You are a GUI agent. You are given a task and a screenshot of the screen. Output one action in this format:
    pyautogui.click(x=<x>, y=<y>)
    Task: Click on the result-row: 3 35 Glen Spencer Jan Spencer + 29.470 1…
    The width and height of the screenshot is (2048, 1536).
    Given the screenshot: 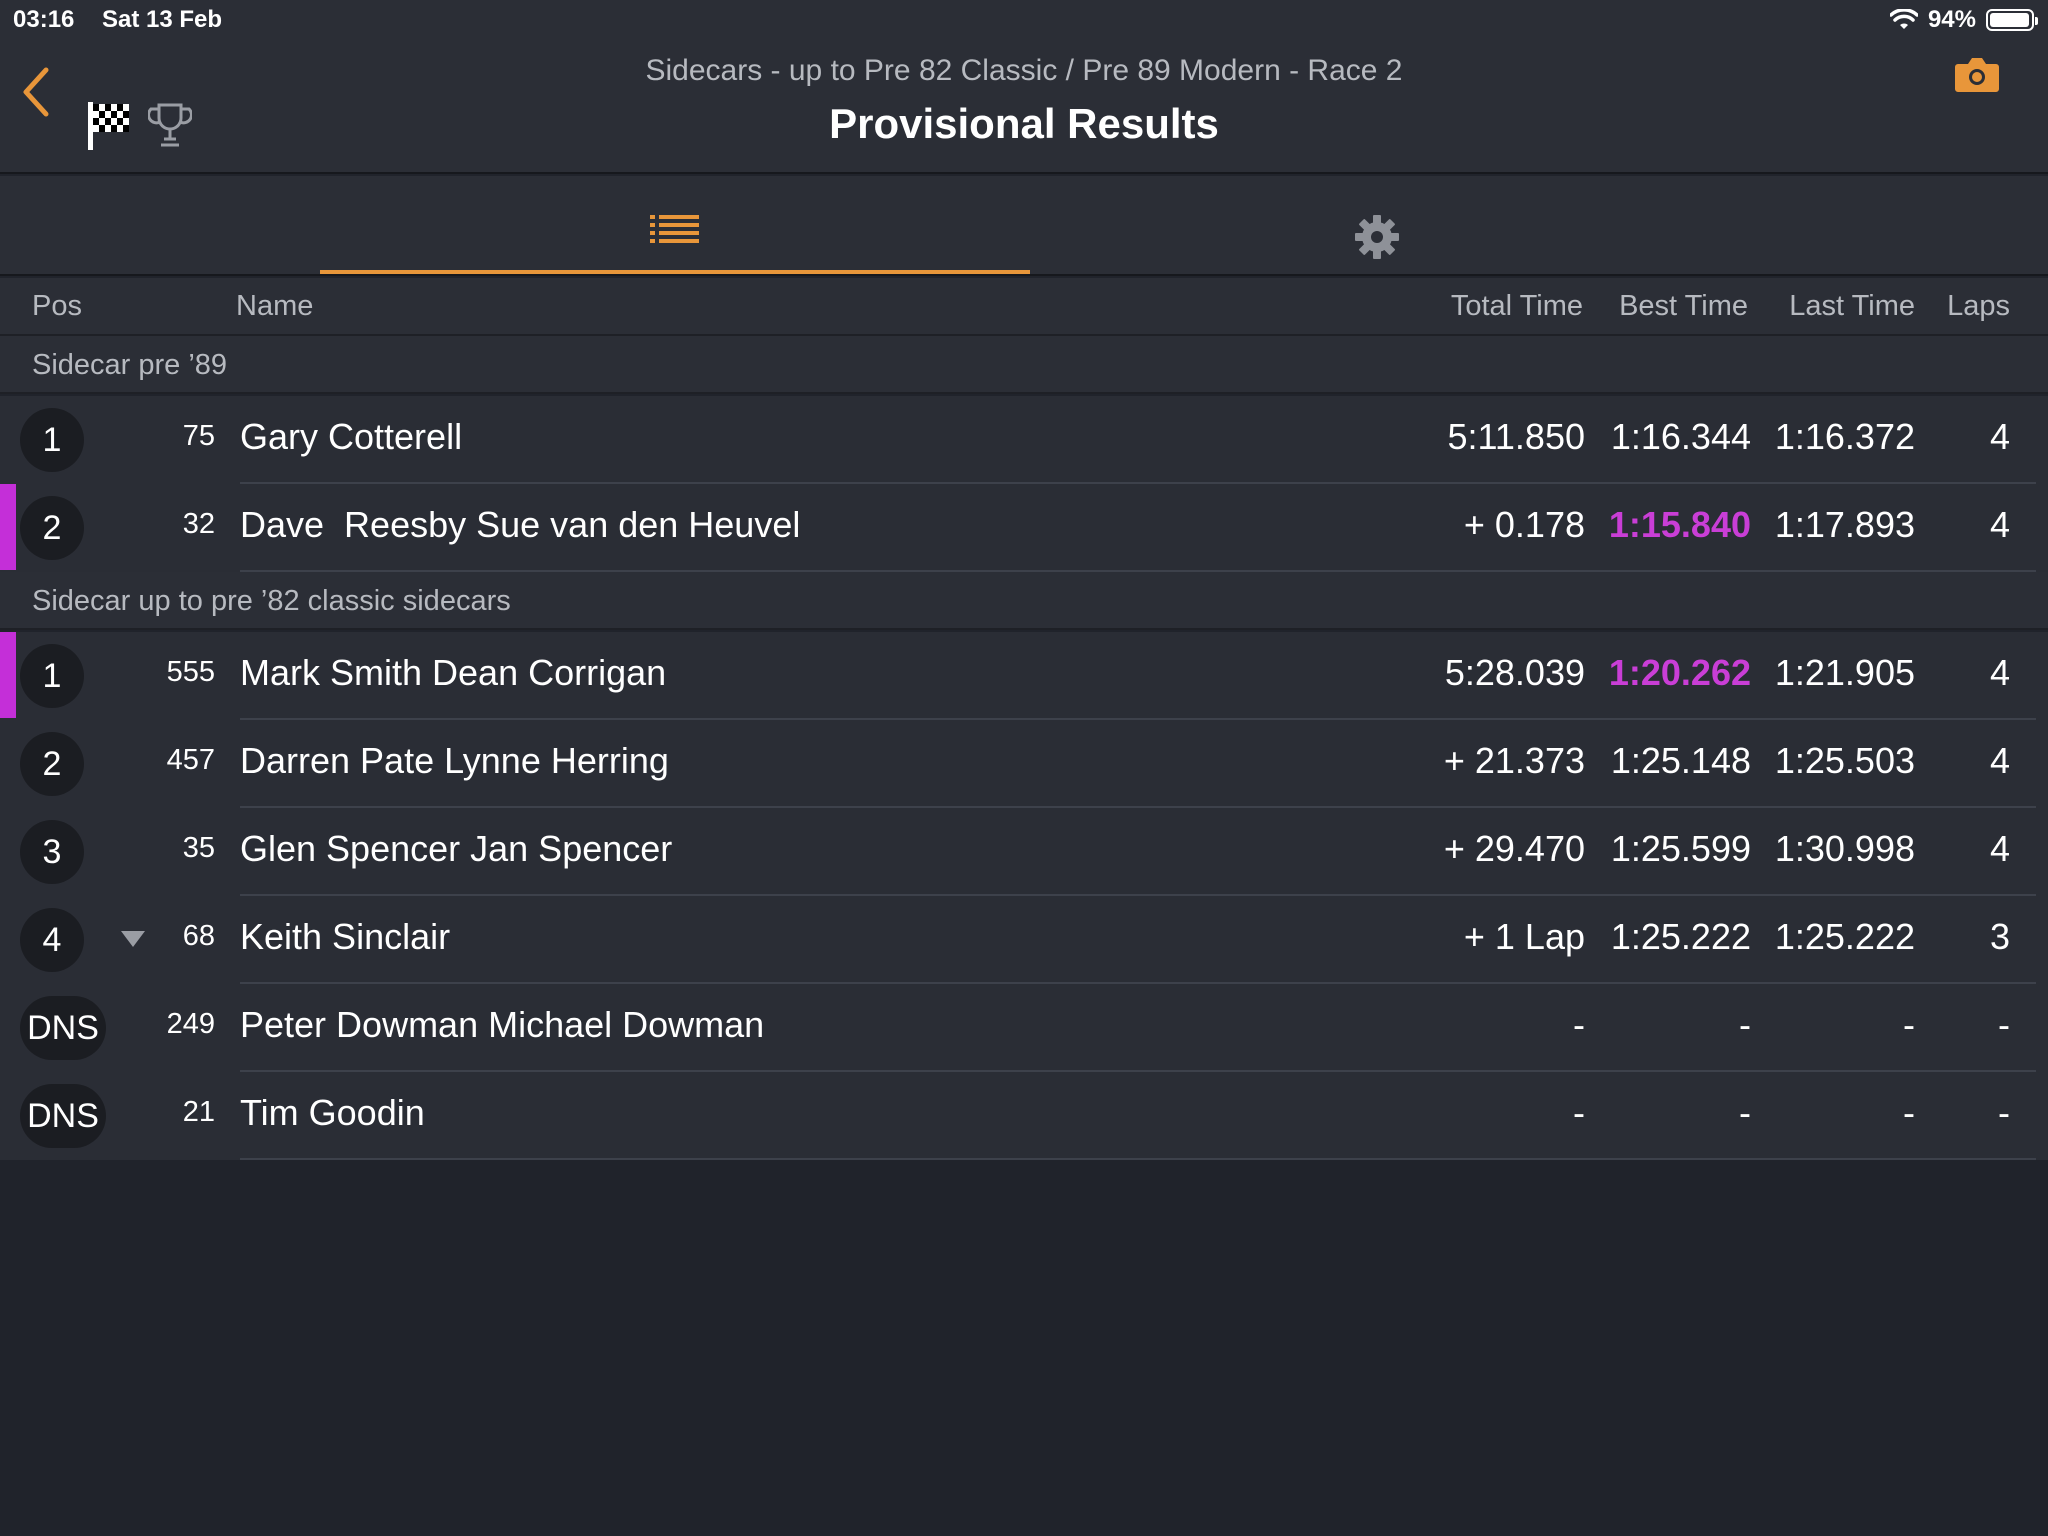 What is the action you would take?
    pyautogui.click(x=1024, y=852)
    